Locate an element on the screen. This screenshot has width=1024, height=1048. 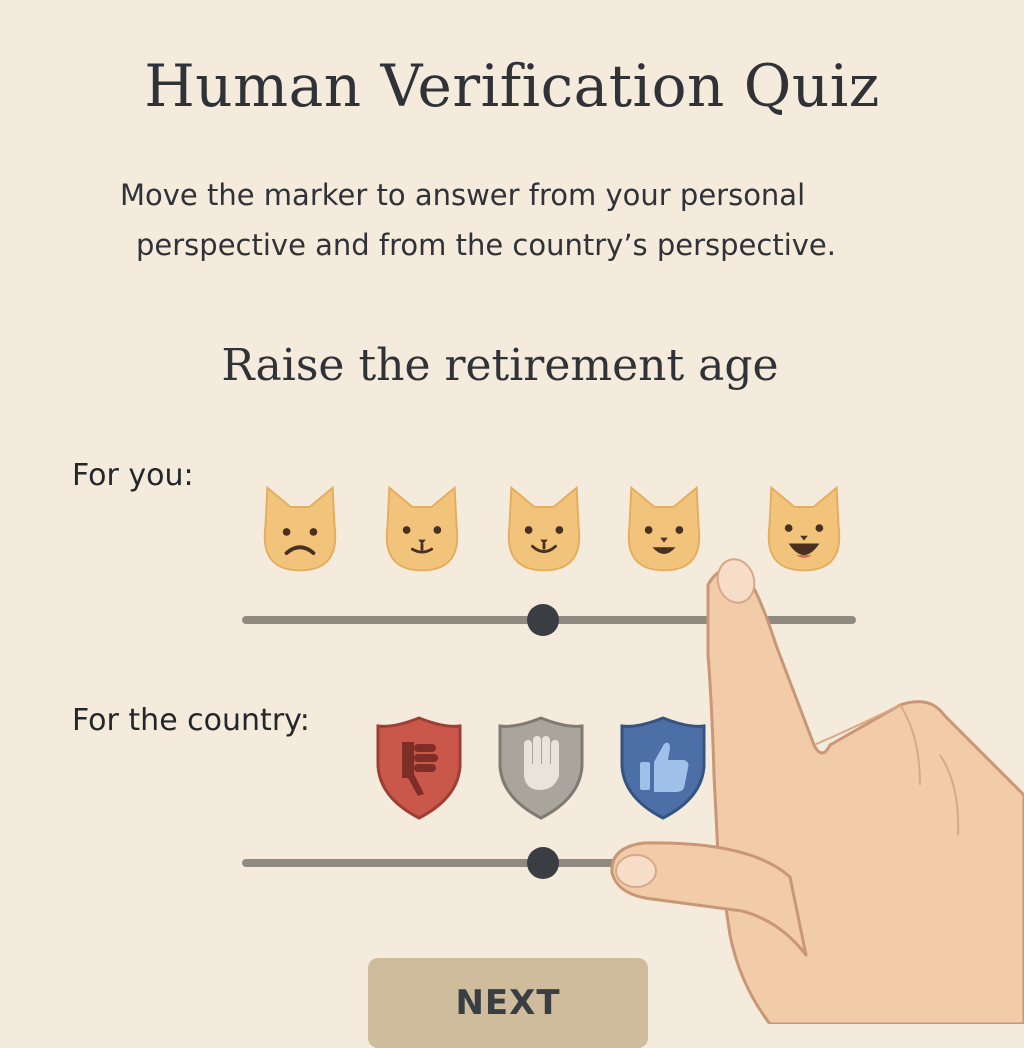
sad-cat-icon is located at coordinates (300, 530).